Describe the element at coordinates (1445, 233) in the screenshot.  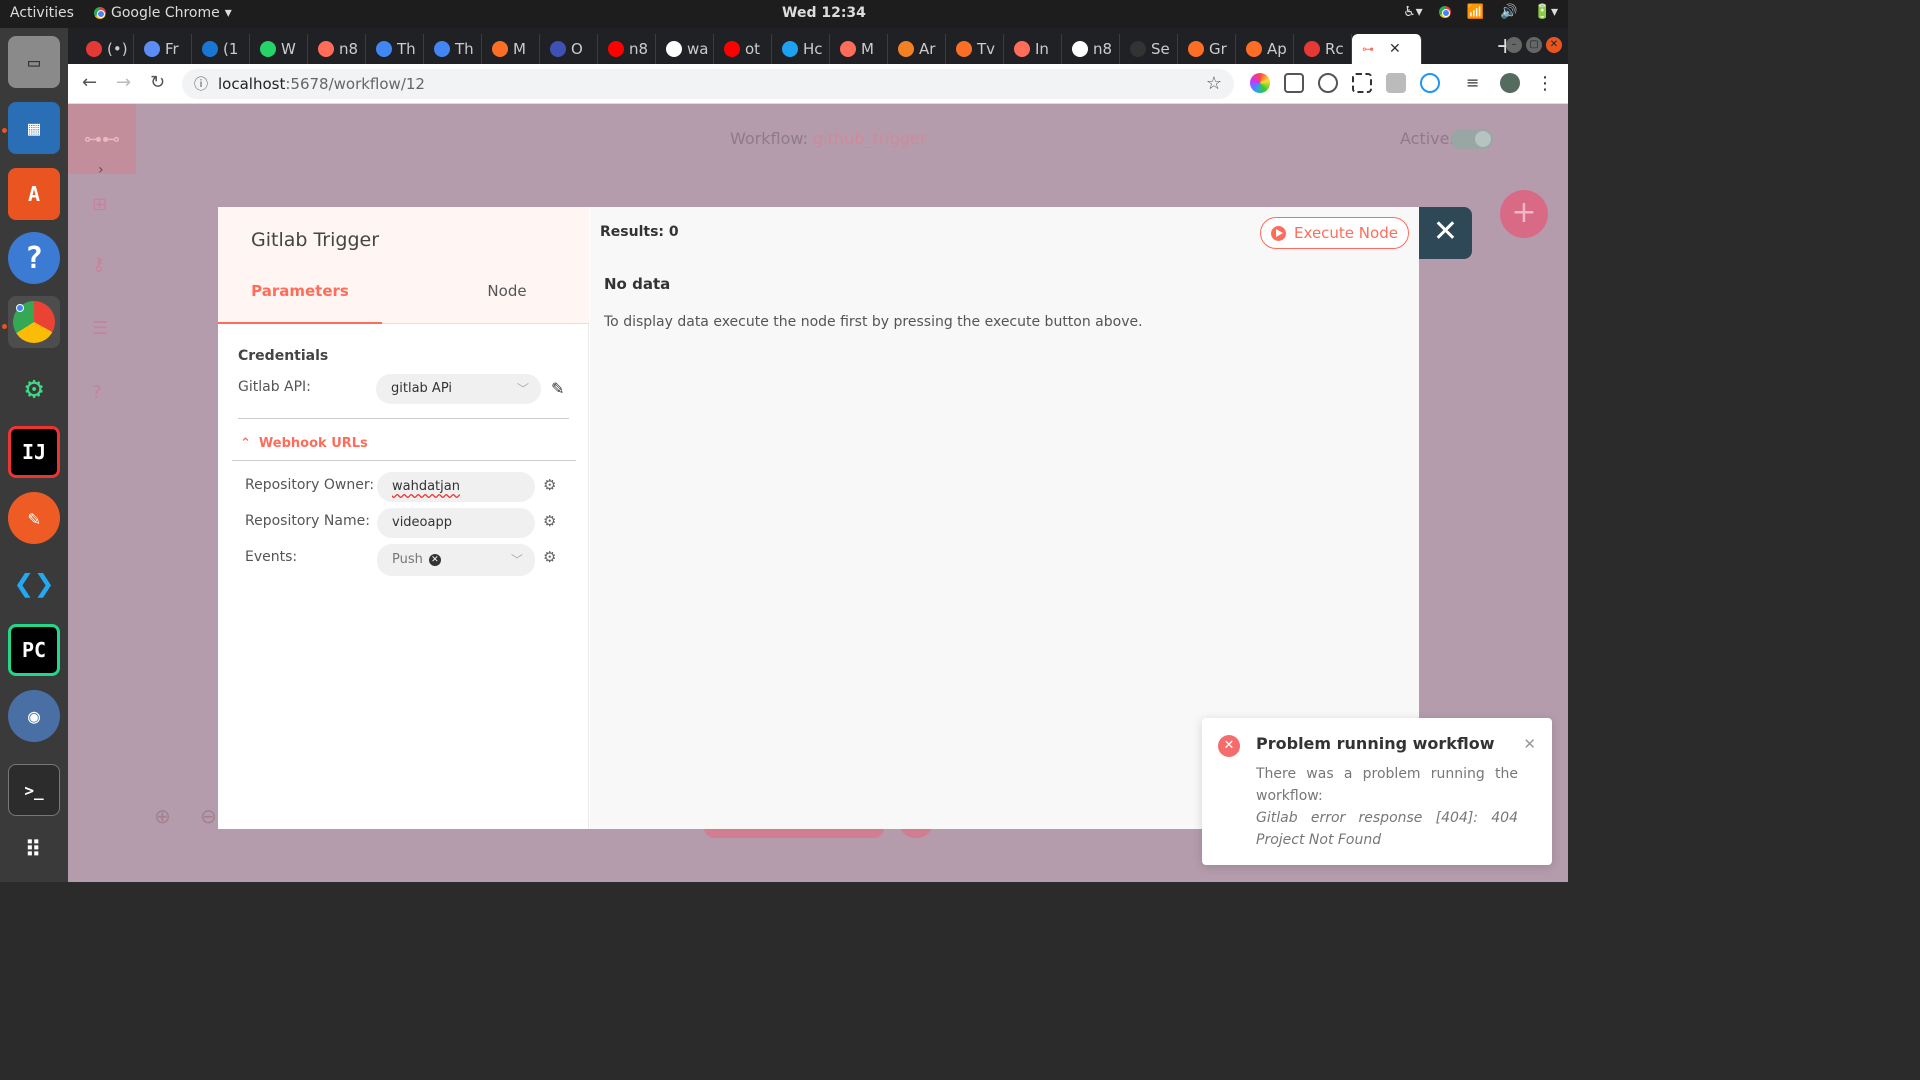
I see `close-dialog-button: ✕` at that location.